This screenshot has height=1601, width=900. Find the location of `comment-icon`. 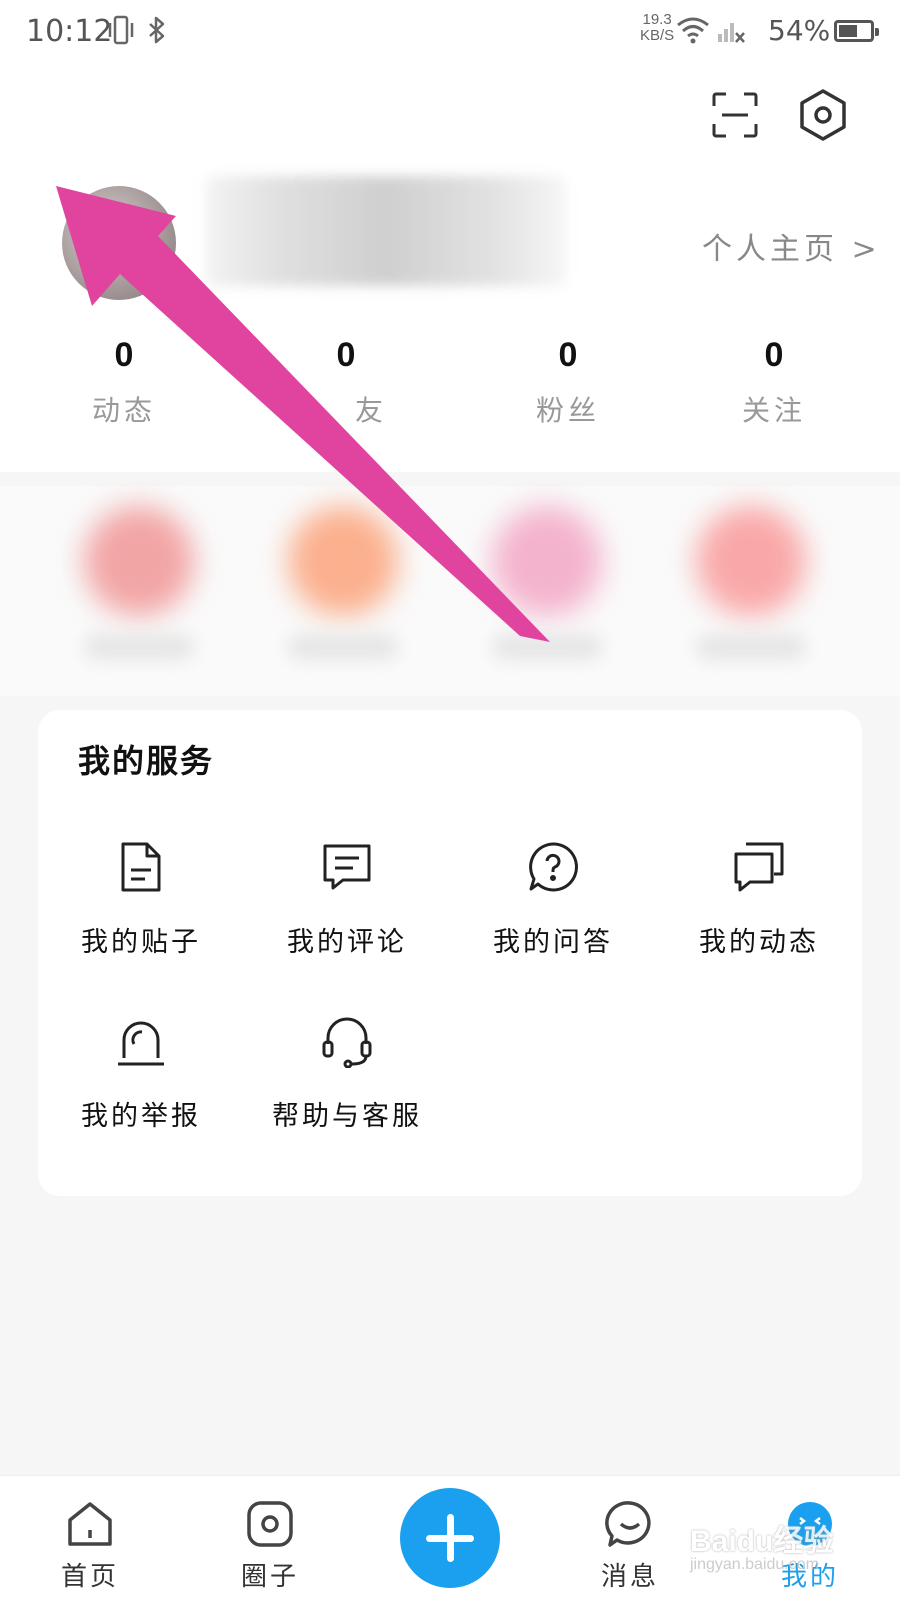

comment-icon is located at coordinates (347, 867).